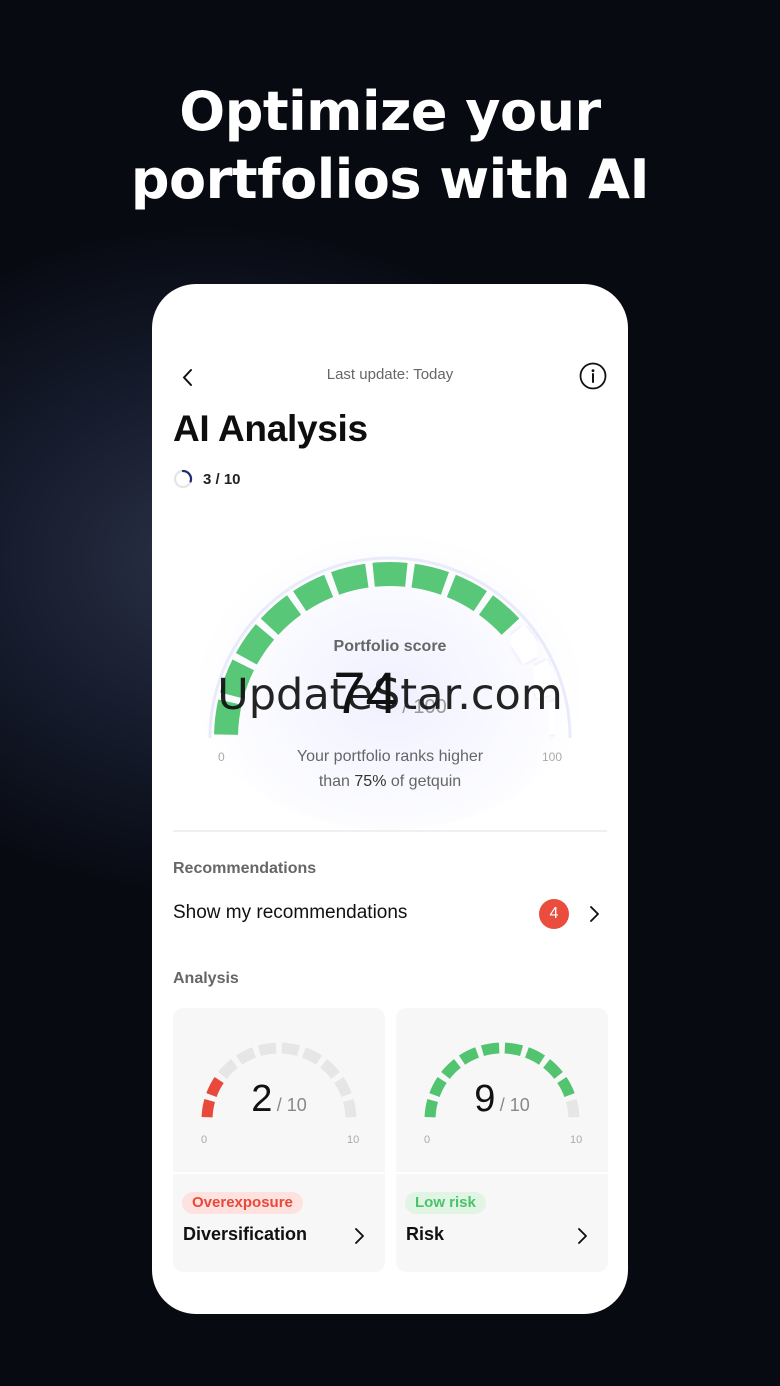 The image size is (780, 1386). What do you see at coordinates (370, 781) in the screenshot?
I see `rank-percent: 75%` at bounding box center [370, 781].